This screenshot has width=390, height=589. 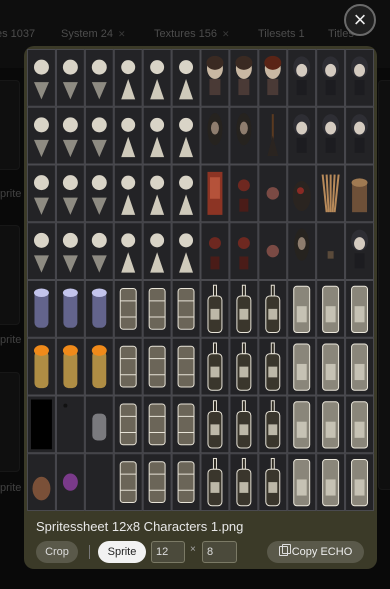 I want to click on divider, so click(x=89, y=552).